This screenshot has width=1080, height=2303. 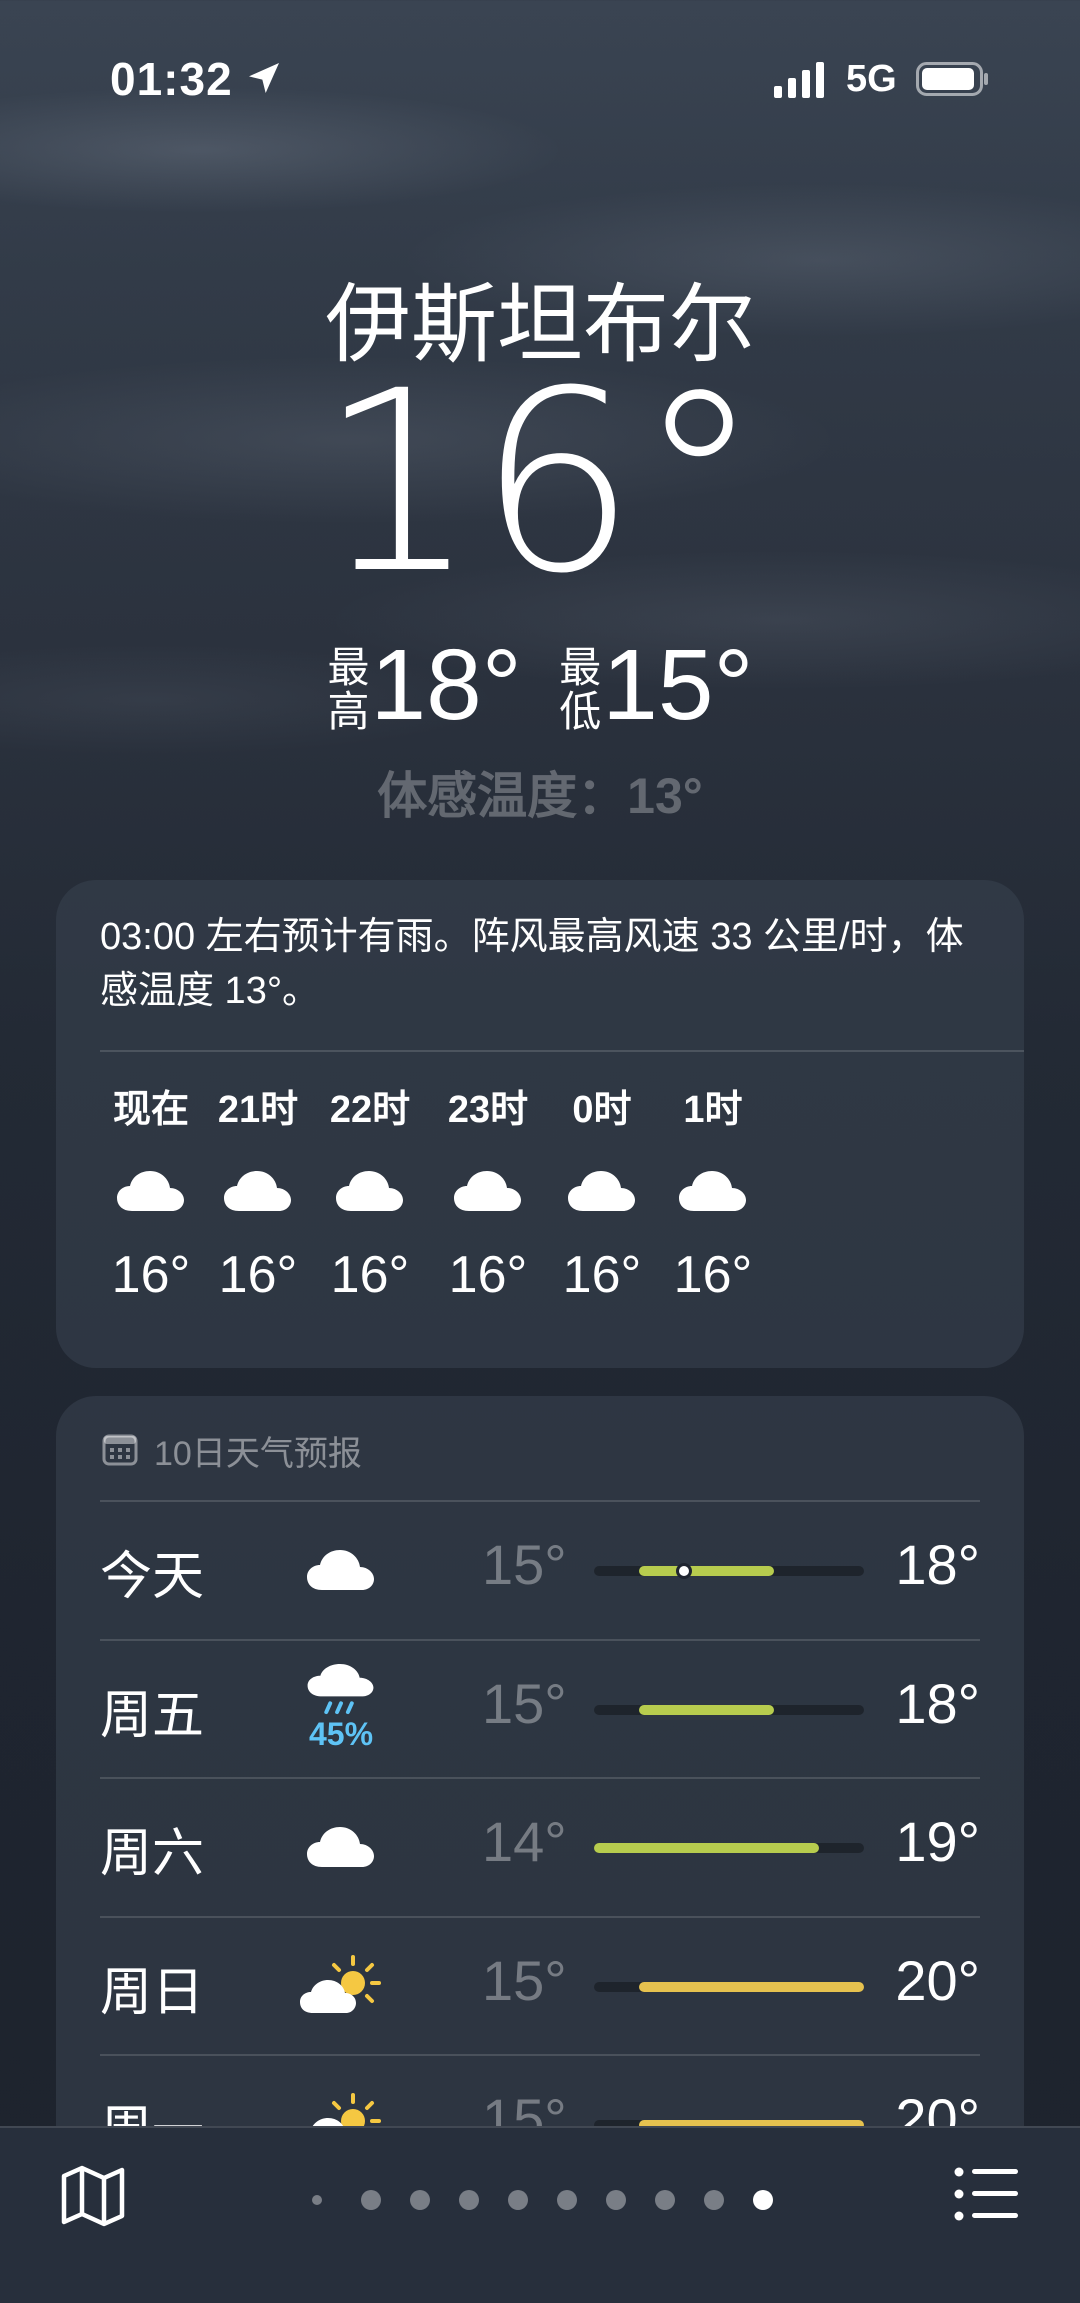 I want to click on forecast-row: 今天 15° 18°, so click(x=540, y=1569).